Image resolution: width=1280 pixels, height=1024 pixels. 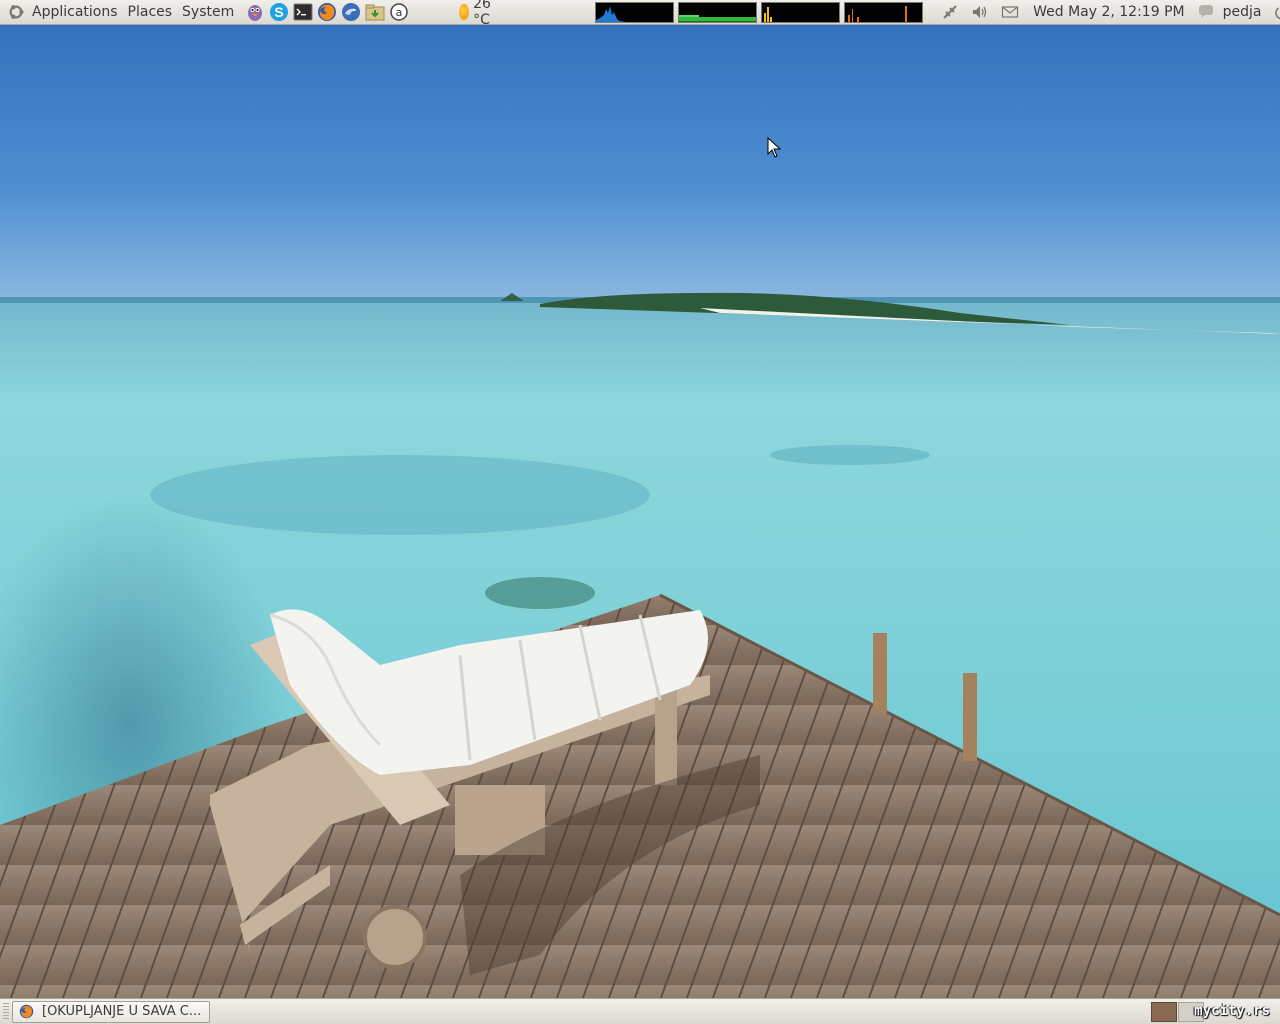 What do you see at coordinates (6, 1011) in the screenshot?
I see `panel-handle` at bounding box center [6, 1011].